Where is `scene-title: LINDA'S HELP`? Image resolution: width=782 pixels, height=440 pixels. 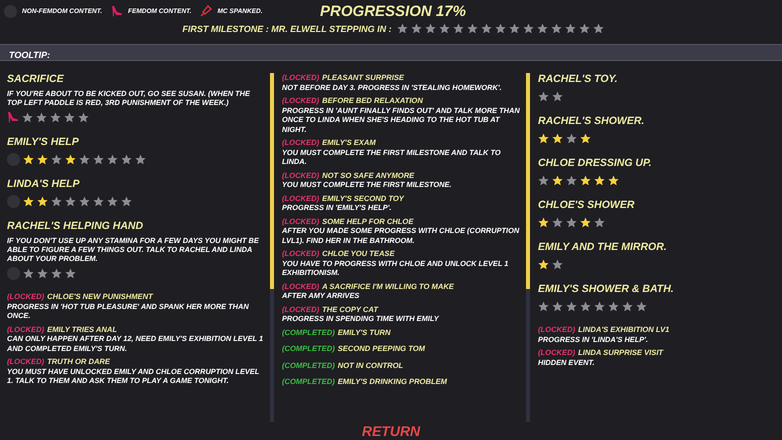
scene-title: LINDA'S HELP is located at coordinates (44, 184).